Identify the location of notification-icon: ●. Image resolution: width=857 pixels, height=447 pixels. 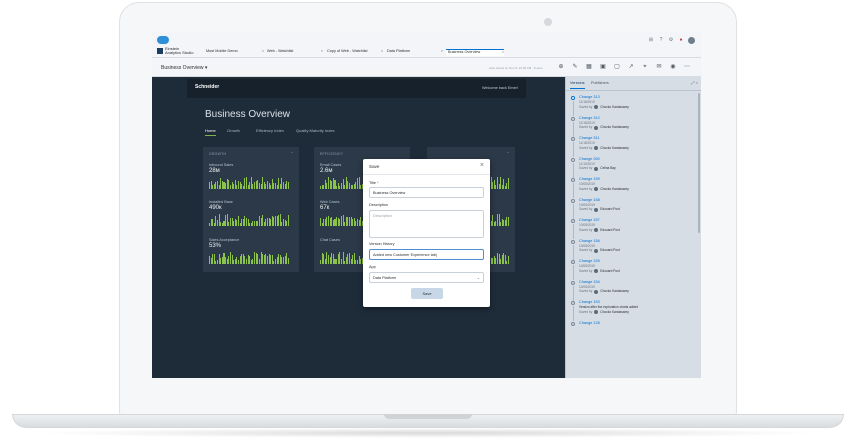
(681, 40).